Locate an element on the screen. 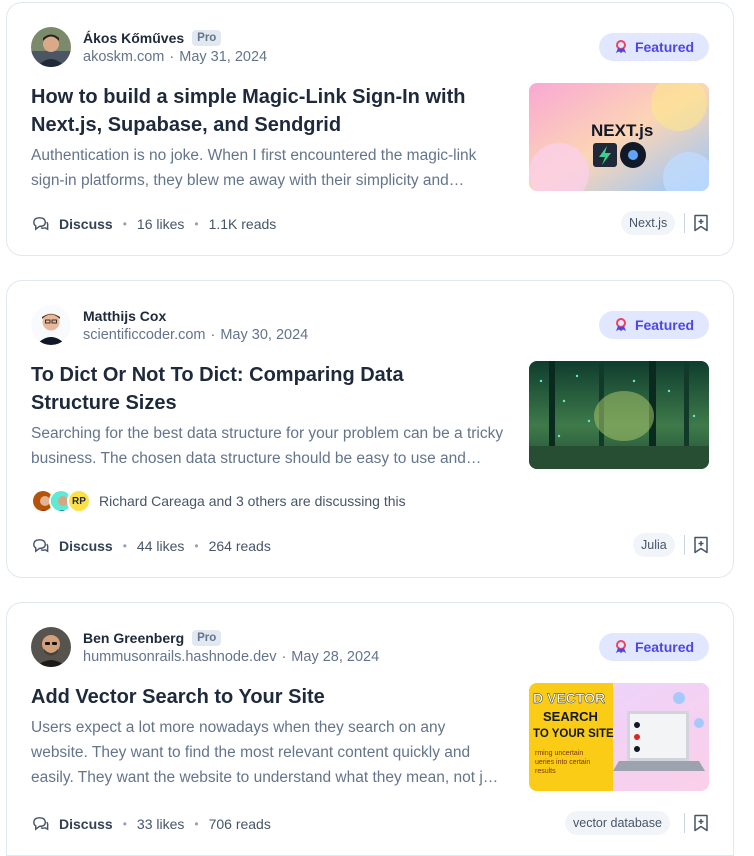  author-name: Ákos Kőműves is located at coordinates (133, 38).